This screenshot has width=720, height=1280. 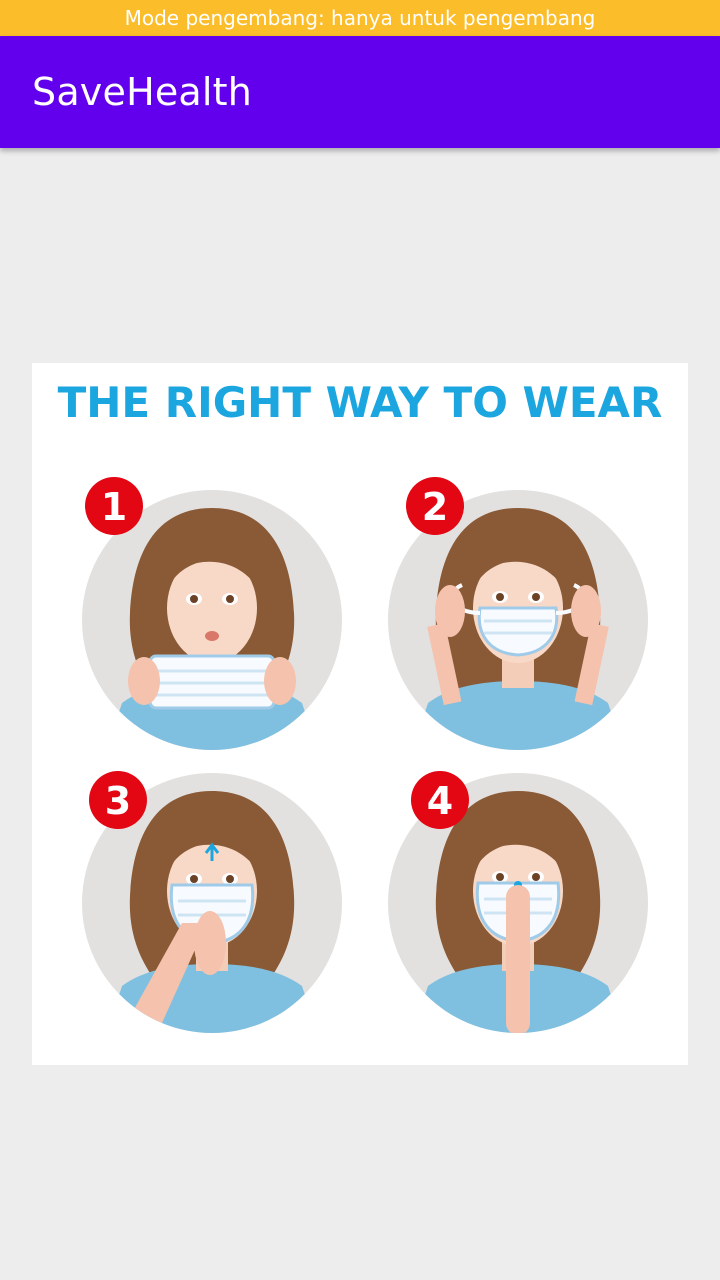 I want to click on step-3-badge: 3, so click(x=118, y=800).